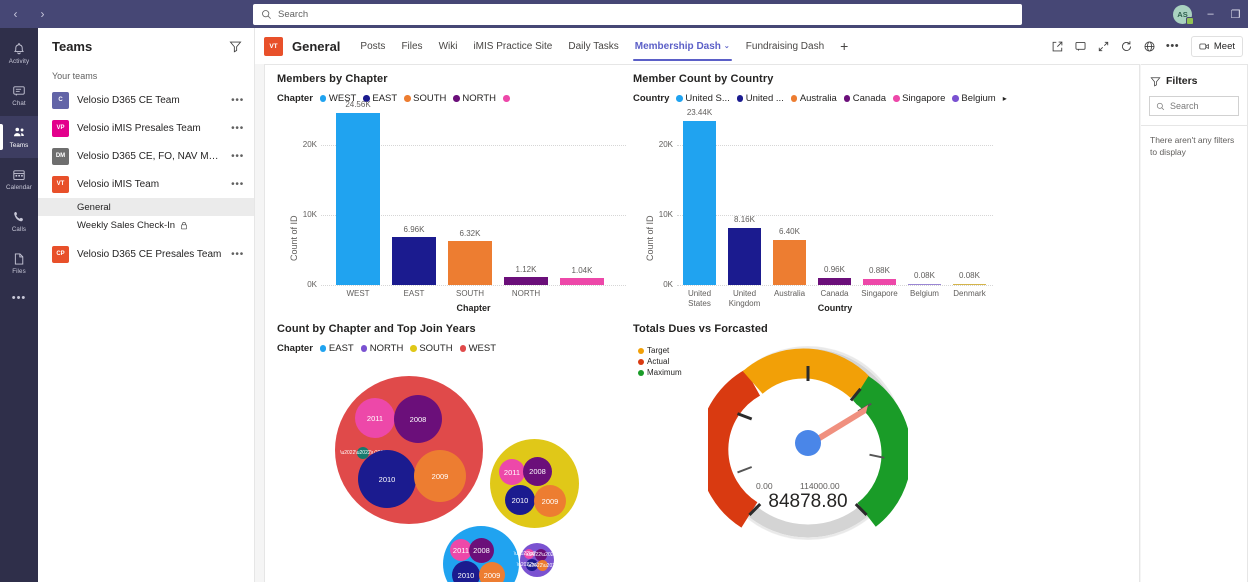 The width and height of the screenshot is (1248, 582). I want to click on channel-item-weekly-sales-check-in: Weekly Sales Check-In, so click(146, 225).